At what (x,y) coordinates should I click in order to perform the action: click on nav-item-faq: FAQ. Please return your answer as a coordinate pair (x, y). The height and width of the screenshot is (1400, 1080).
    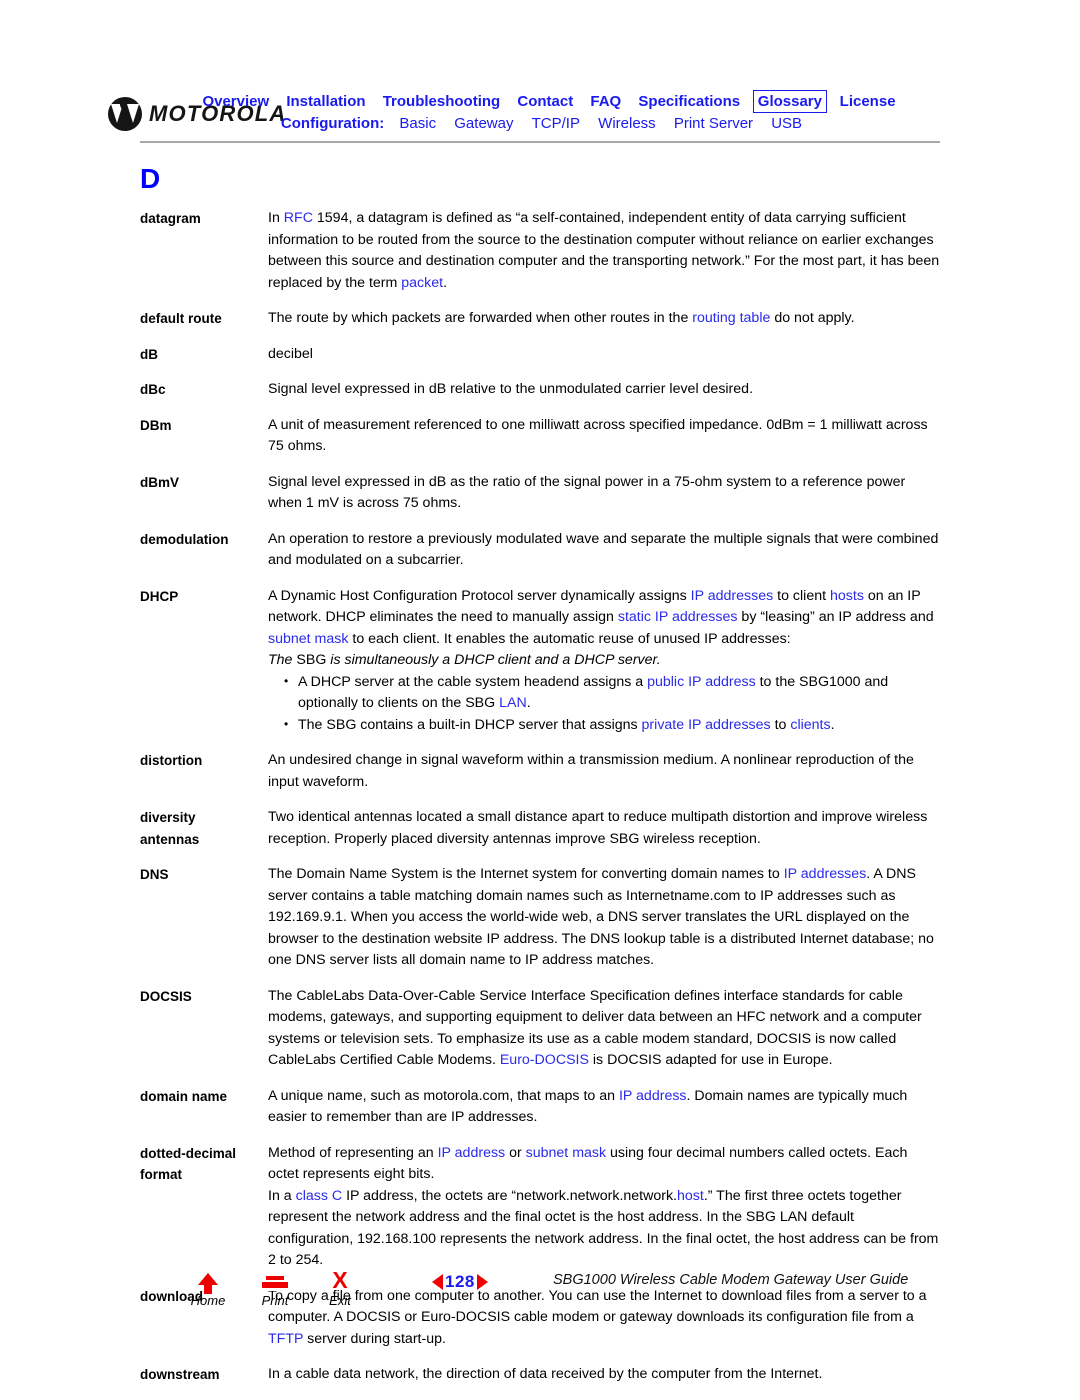
    Looking at the image, I should click on (606, 101).